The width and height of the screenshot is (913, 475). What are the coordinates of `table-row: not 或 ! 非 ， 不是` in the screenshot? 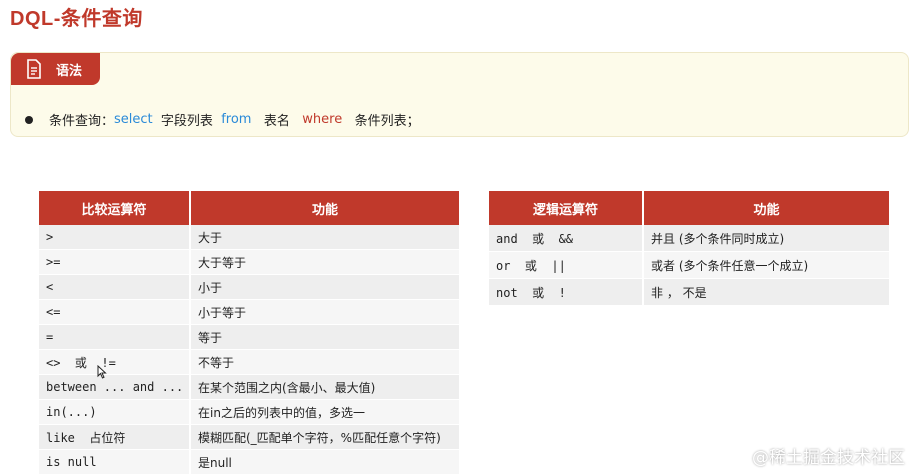 It's located at (689, 292).